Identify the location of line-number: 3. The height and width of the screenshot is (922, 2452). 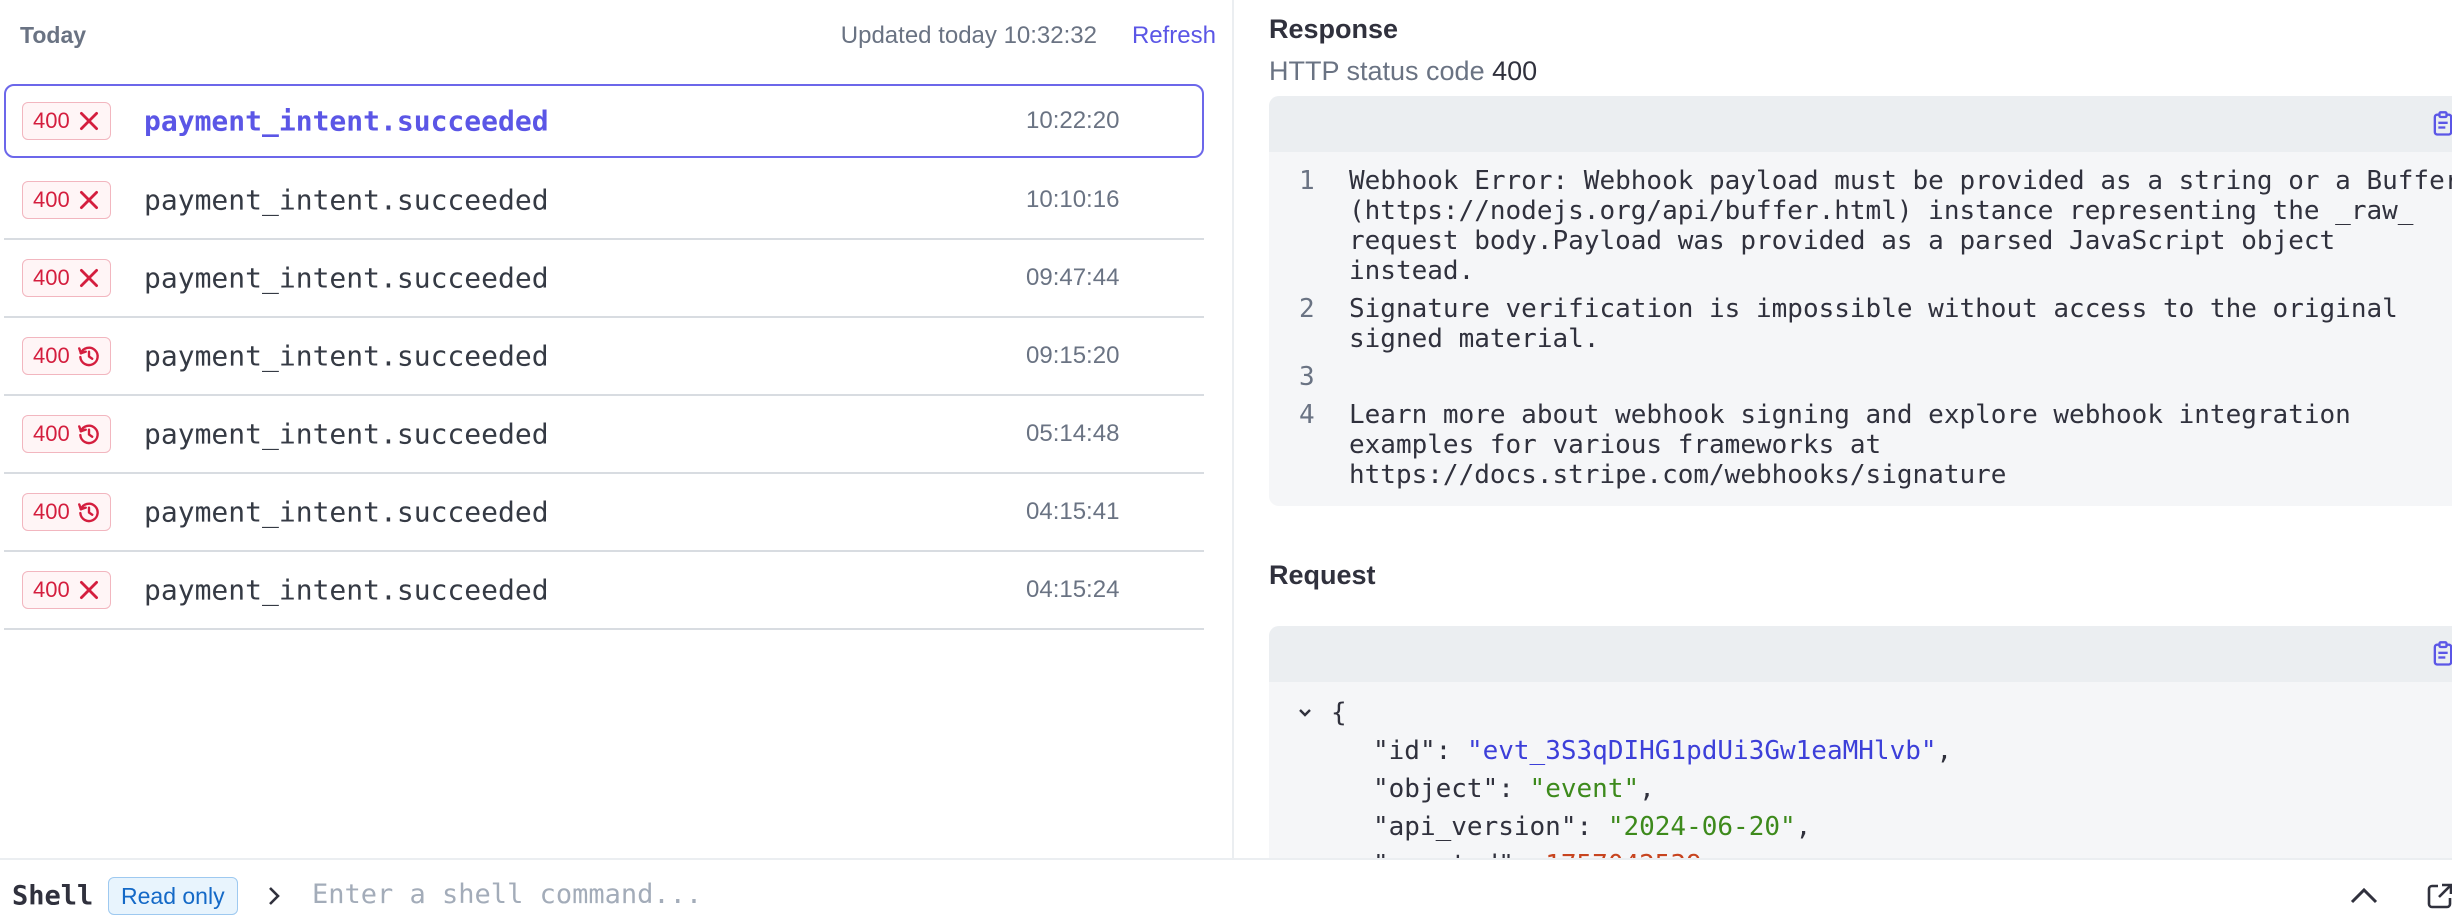
(1307, 377).